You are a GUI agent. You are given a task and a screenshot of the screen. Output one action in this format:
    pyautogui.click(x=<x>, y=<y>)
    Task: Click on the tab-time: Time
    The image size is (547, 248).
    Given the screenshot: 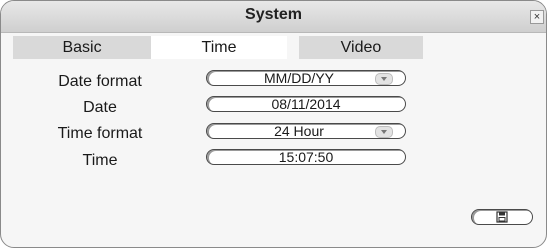 What is the action you would take?
    pyautogui.click(x=219, y=47)
    